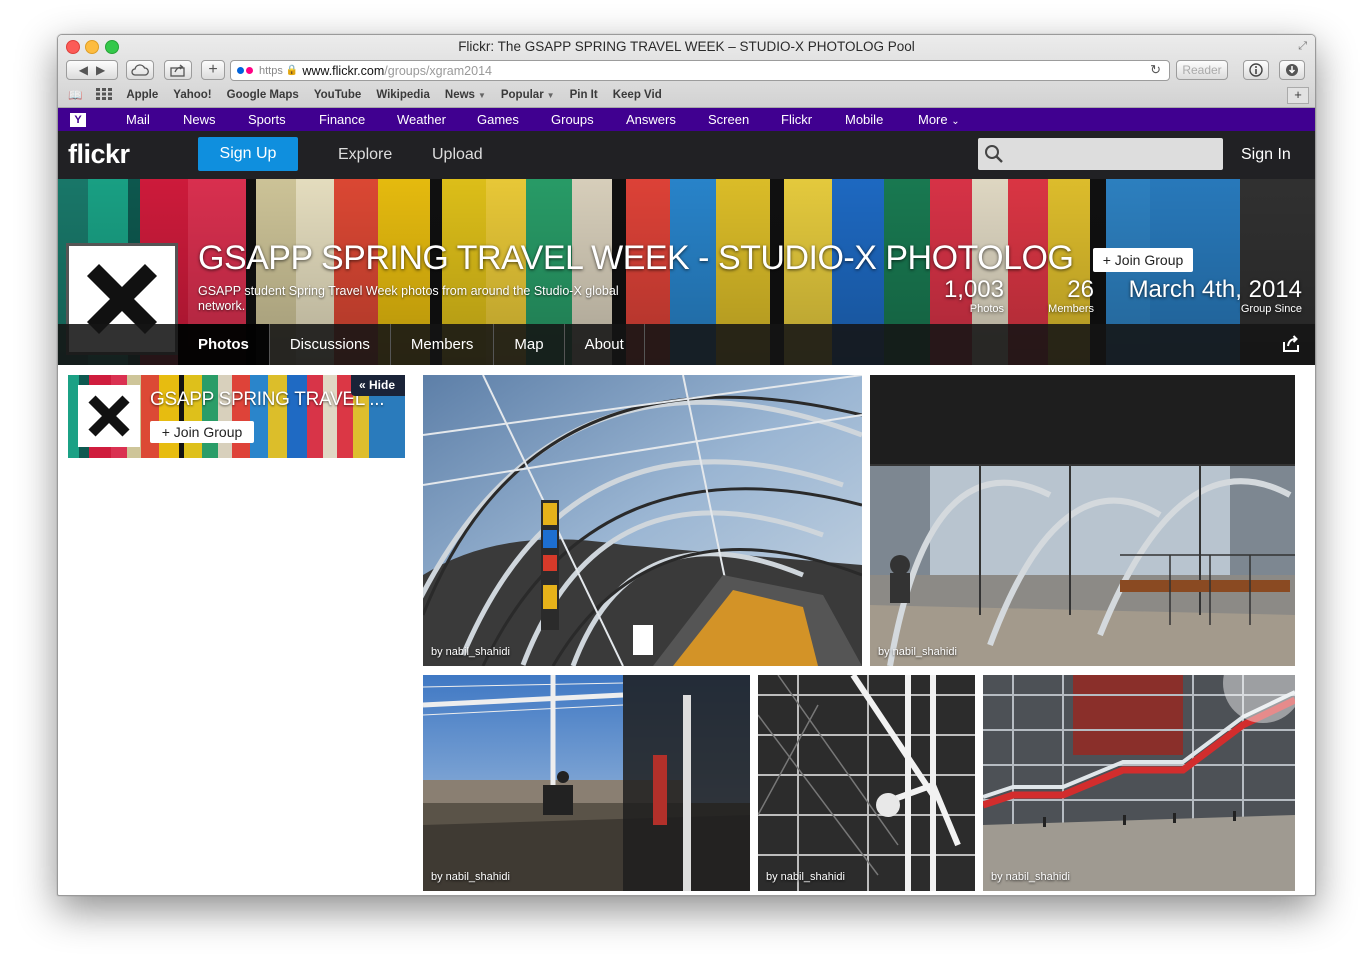 This screenshot has height=973, width=1371. I want to click on cloud-icon, so click(140, 70).